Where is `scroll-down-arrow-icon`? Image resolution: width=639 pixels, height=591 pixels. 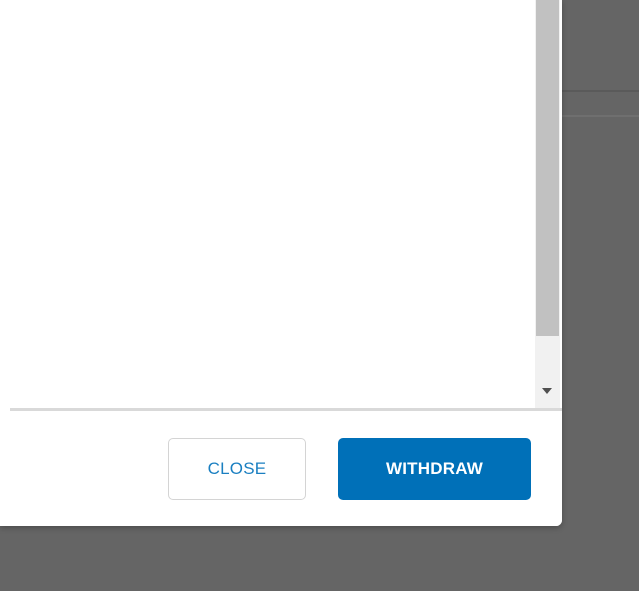
scroll-down-arrow-icon is located at coordinates (547, 391).